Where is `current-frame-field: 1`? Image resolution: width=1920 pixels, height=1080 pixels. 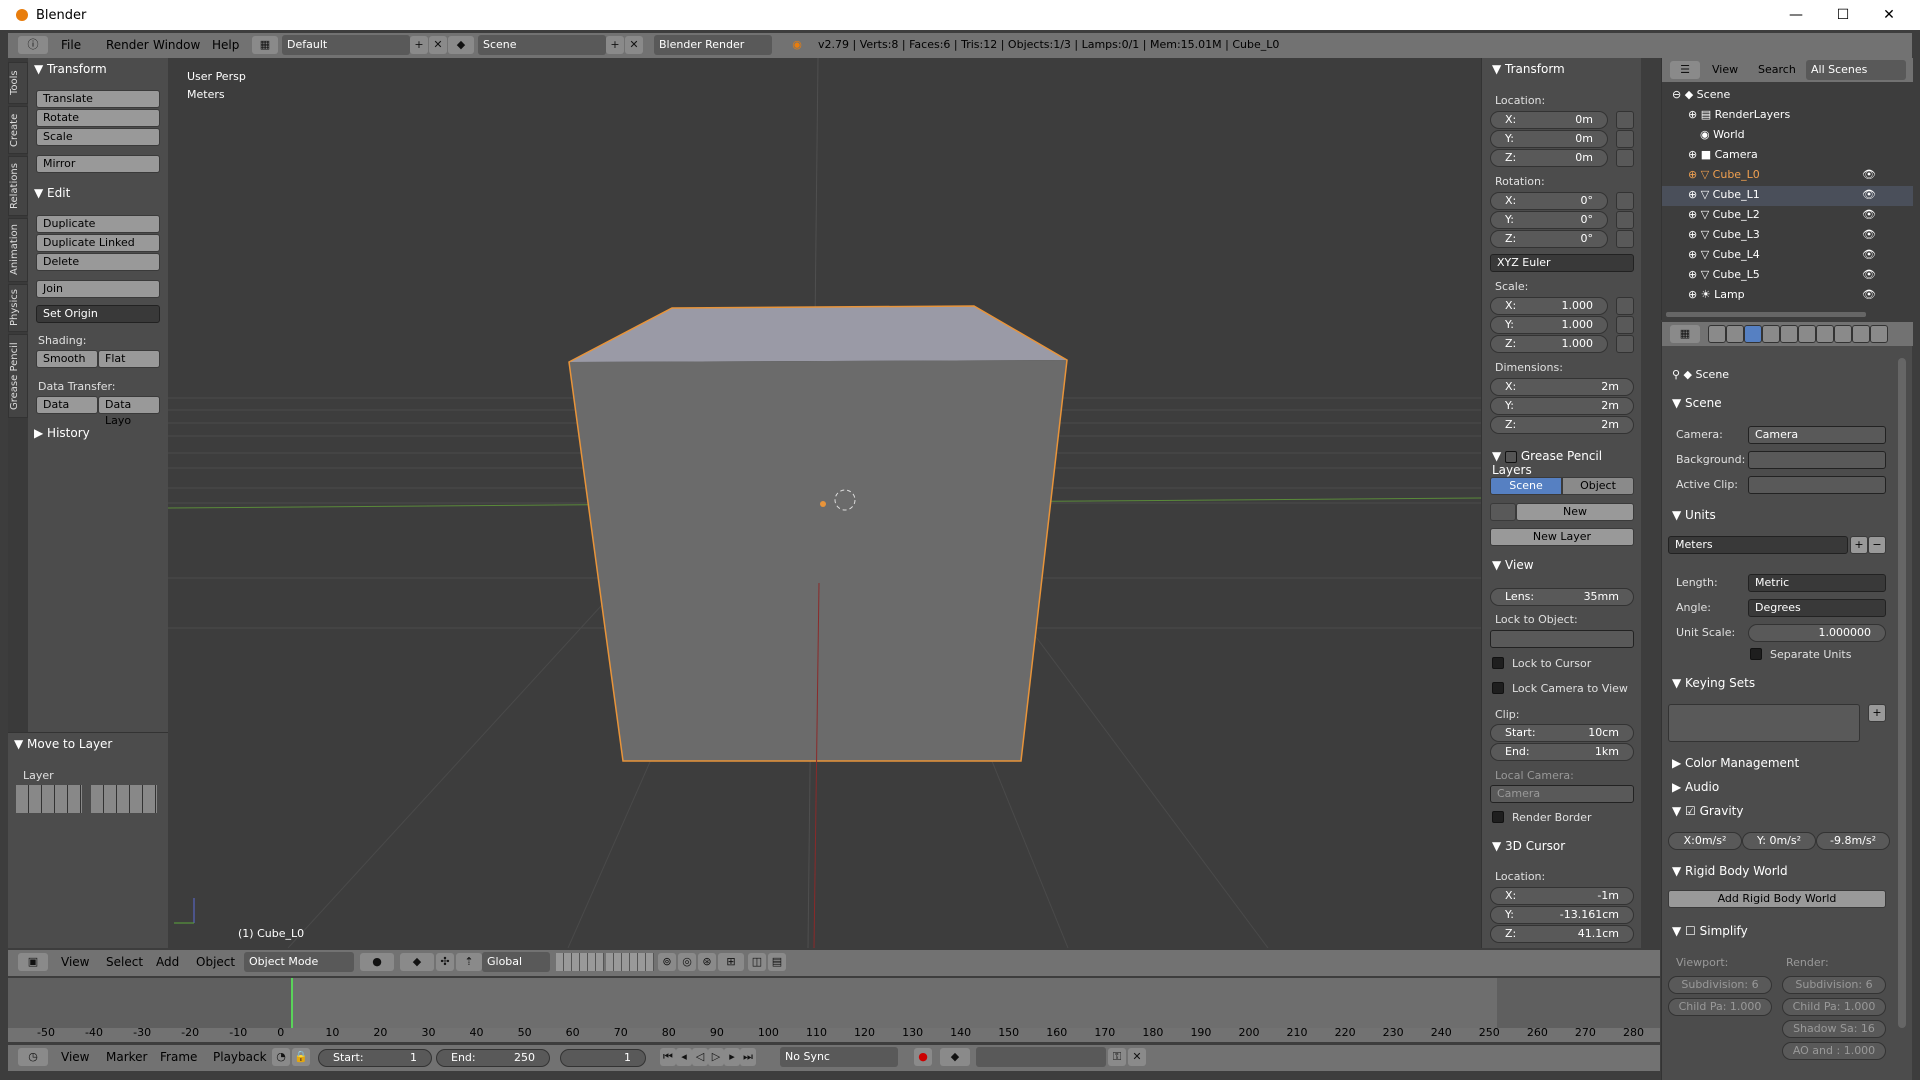
current-frame-field: 1 is located at coordinates (603, 1058).